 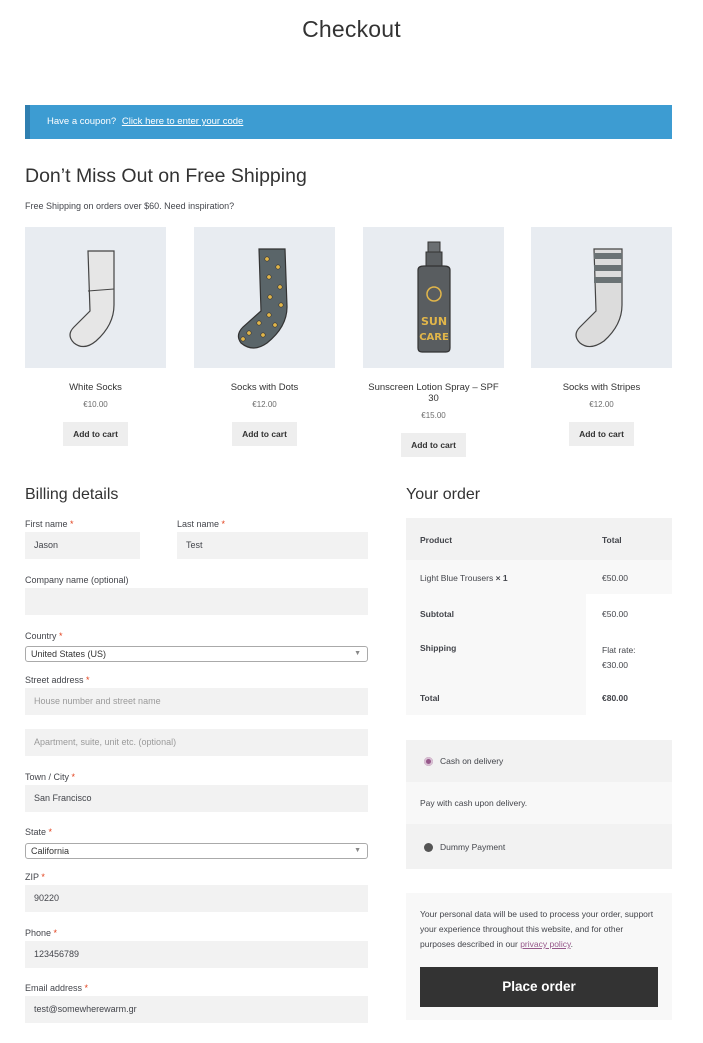 What do you see at coordinates (437, 614) in the screenshot?
I see `subtotal-label: Subtotal` at bounding box center [437, 614].